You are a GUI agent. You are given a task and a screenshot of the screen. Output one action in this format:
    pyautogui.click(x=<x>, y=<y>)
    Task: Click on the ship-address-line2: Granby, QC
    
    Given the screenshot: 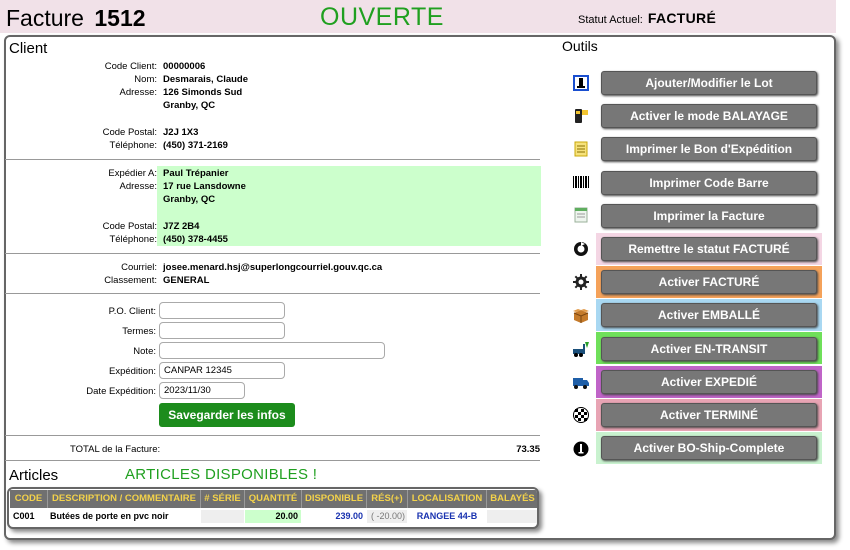 What is the action you would take?
    pyautogui.click(x=189, y=199)
    